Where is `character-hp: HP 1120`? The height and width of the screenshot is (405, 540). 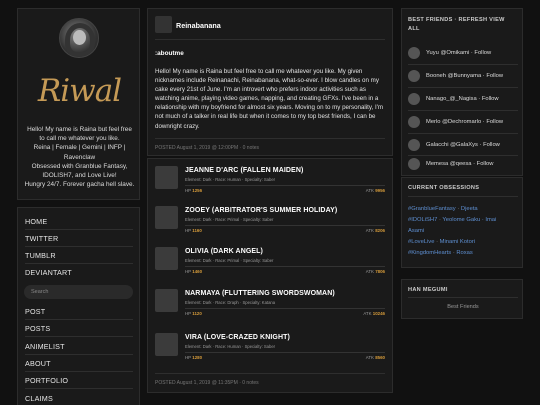 character-hp: HP 1120 is located at coordinates (193, 313).